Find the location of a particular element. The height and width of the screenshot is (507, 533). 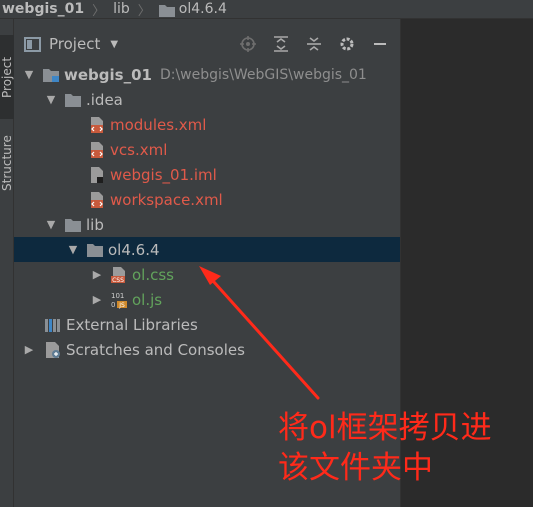

svg-text: CSS is located at coordinates (118, 280).